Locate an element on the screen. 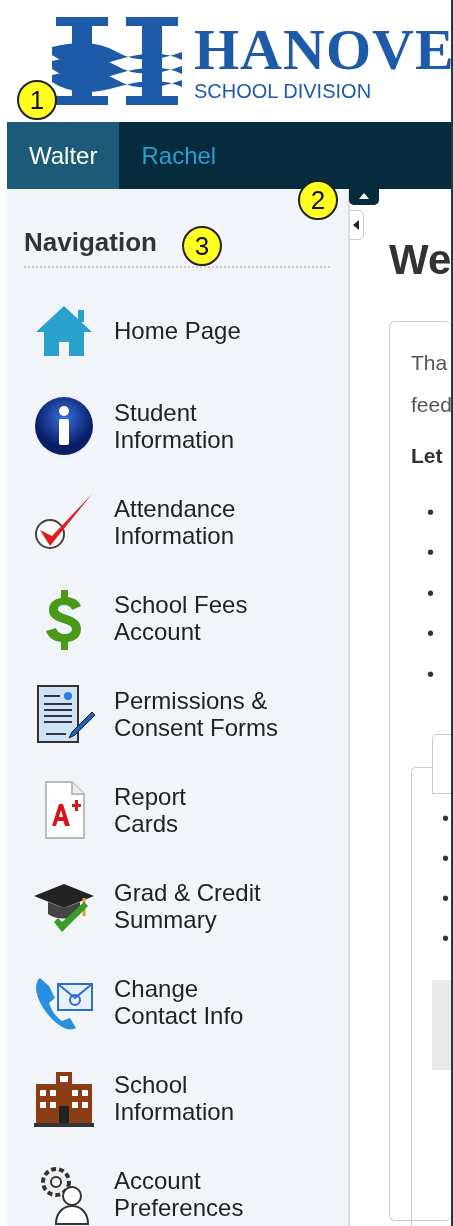 This screenshot has height=1226, width=453. paragraph-line: feed is located at coordinates (431, 405).